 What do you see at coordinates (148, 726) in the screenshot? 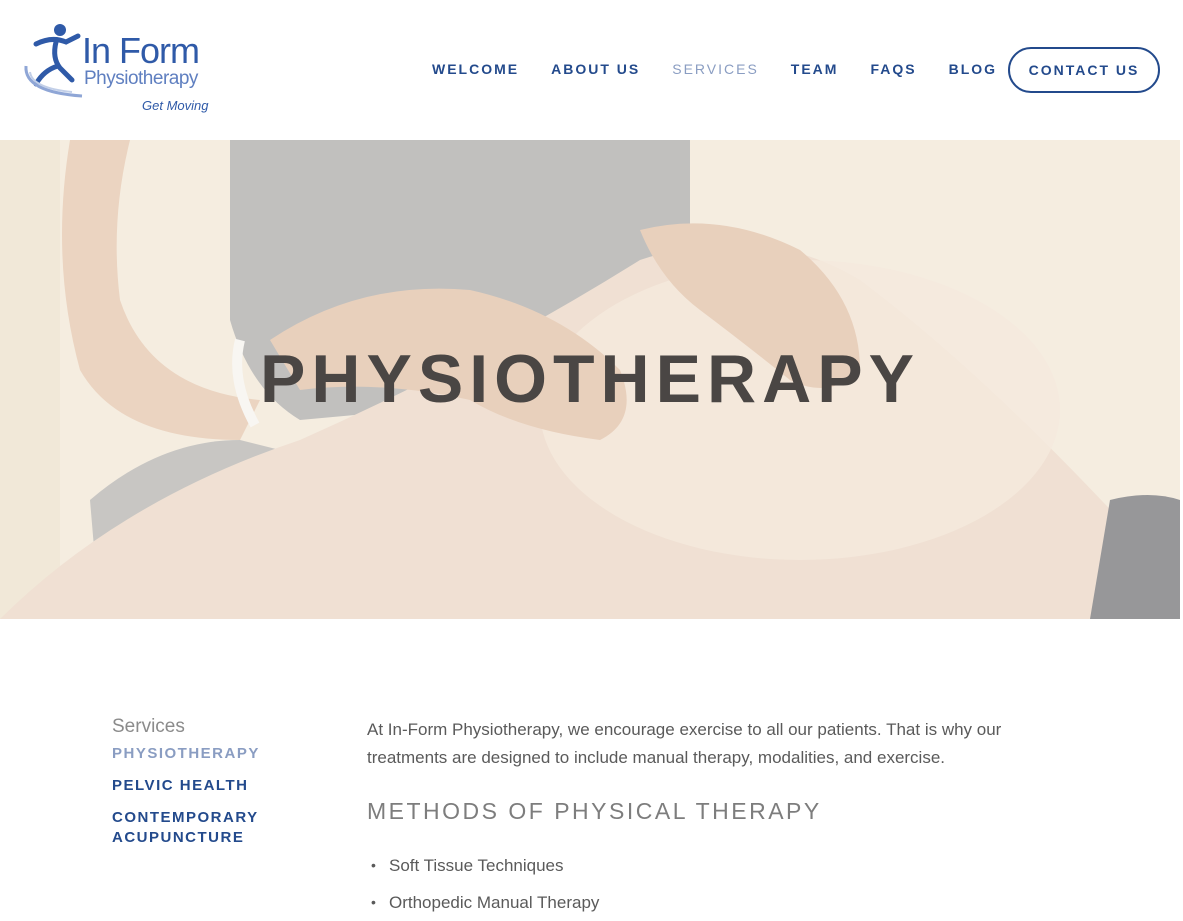
I see `sidebar-heading: Services` at bounding box center [148, 726].